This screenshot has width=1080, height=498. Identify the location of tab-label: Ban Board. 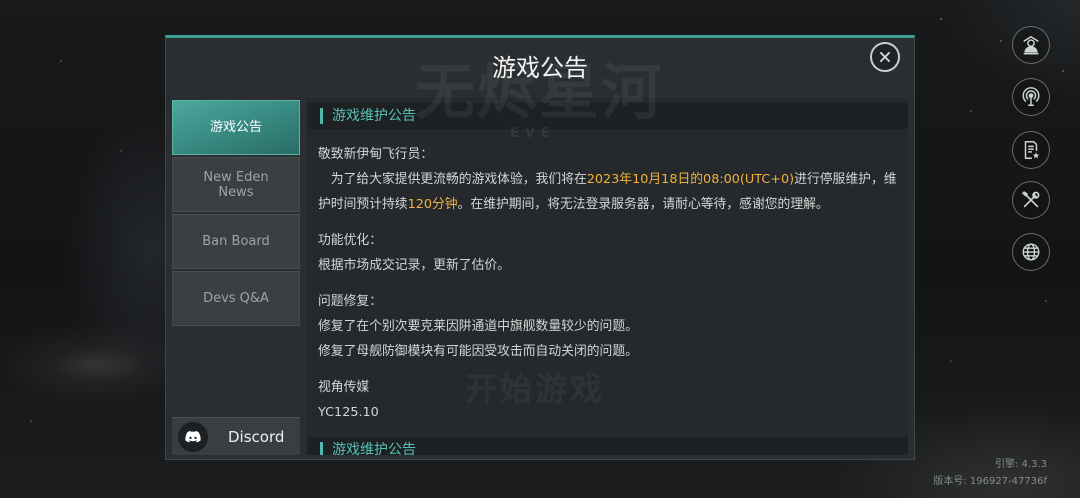
(236, 241).